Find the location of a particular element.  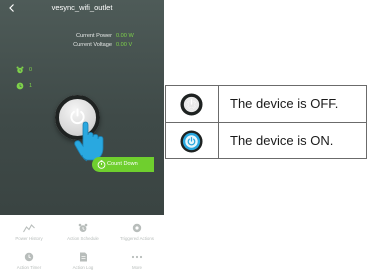

countdown-button: Count Down is located at coordinates (123, 164).